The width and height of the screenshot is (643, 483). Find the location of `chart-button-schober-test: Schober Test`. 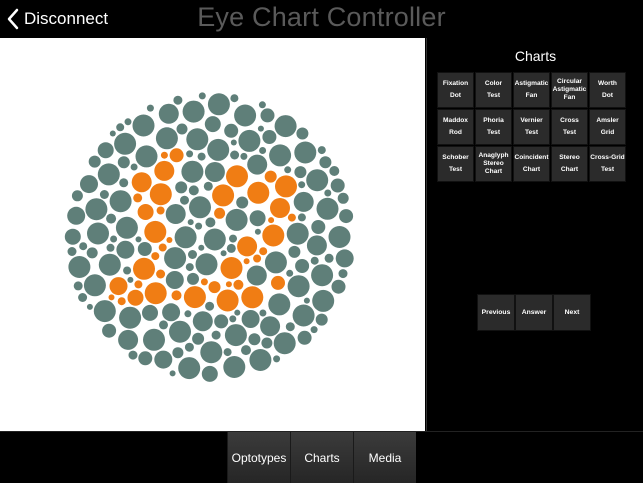

chart-button-schober-test: Schober Test is located at coordinates (455, 164).